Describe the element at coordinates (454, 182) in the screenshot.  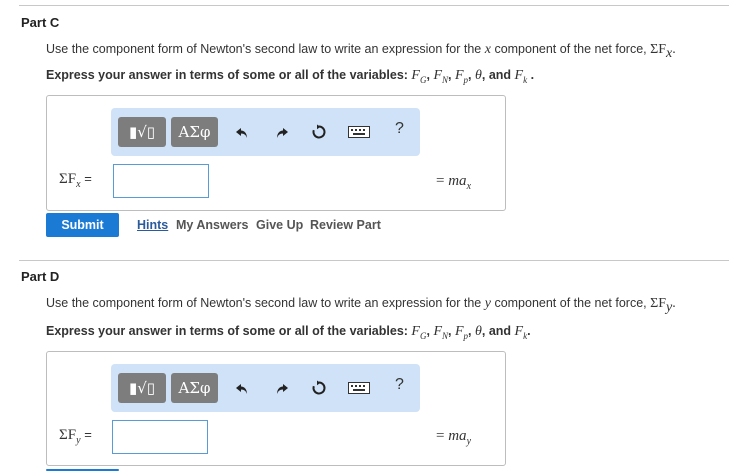
I see `part-c-rhs: = max` at that location.